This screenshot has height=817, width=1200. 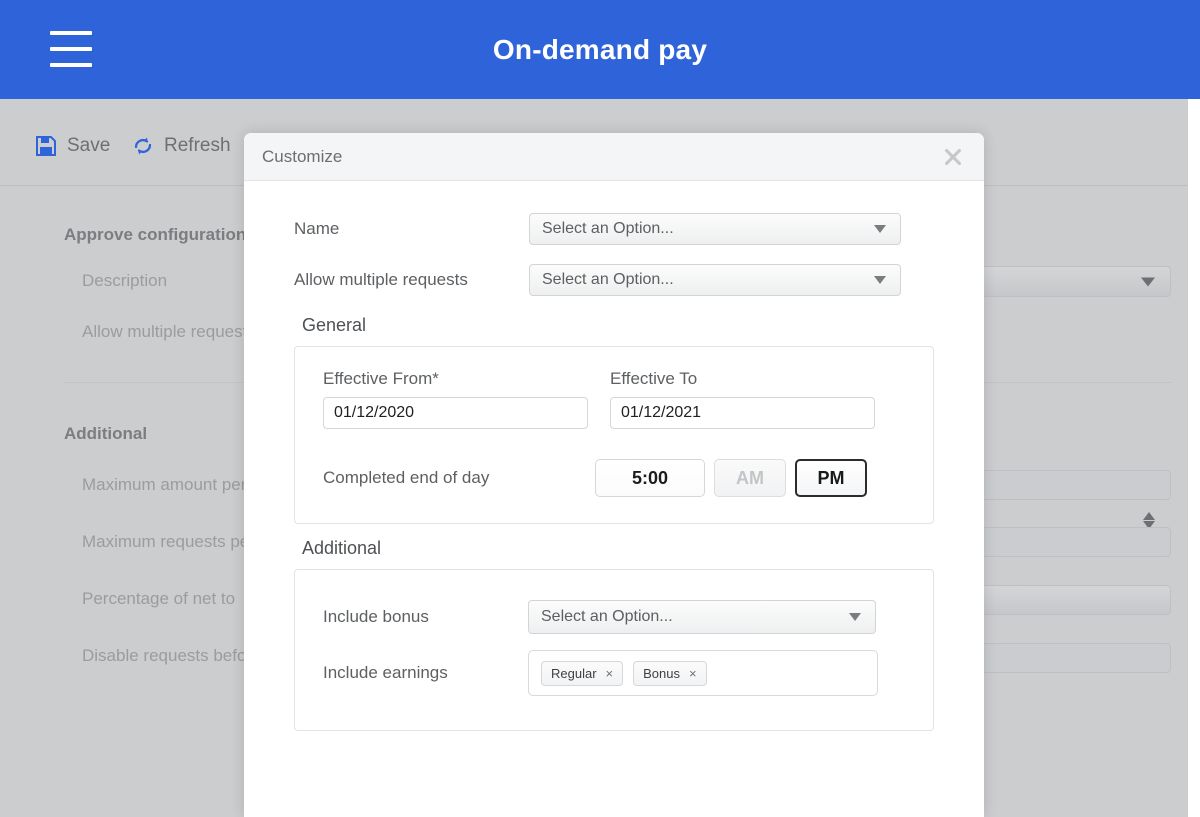 What do you see at coordinates (143, 146) in the screenshot?
I see `circular-arrows-refresh-icon` at bounding box center [143, 146].